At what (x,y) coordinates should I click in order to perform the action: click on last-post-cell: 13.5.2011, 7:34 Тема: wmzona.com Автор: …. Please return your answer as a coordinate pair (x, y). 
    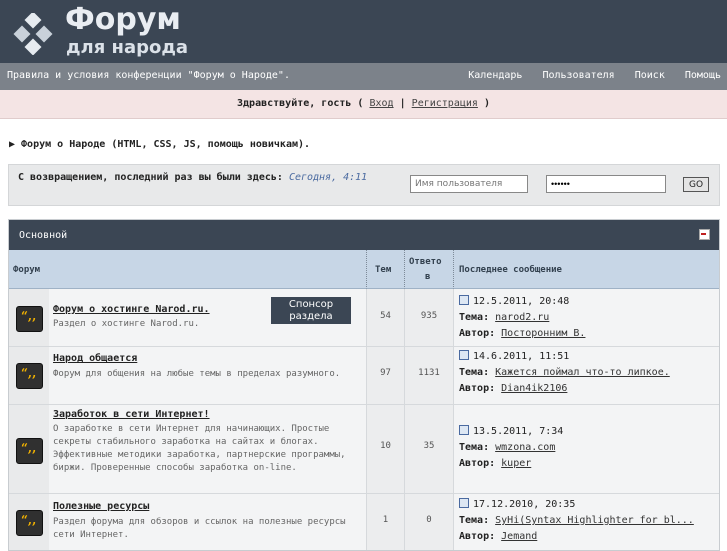
    Looking at the image, I should click on (586, 449).